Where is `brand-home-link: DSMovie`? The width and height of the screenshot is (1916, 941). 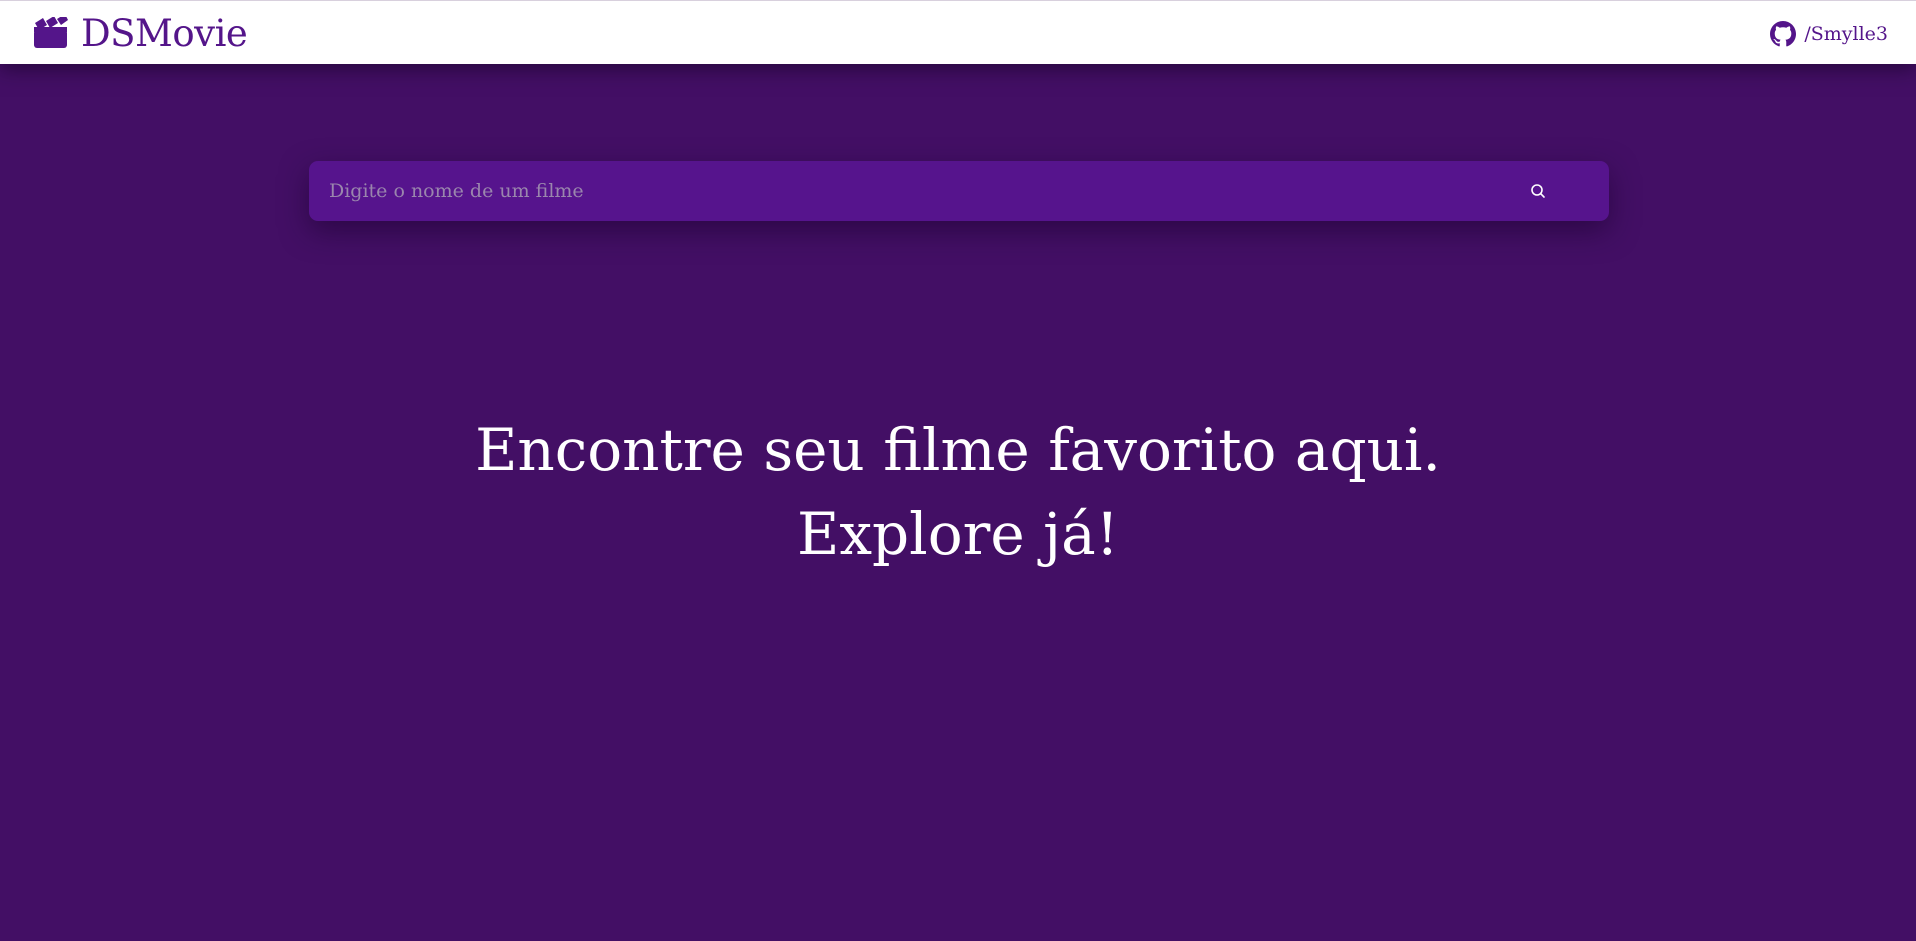 brand-home-link: DSMovie is located at coordinates (140, 33).